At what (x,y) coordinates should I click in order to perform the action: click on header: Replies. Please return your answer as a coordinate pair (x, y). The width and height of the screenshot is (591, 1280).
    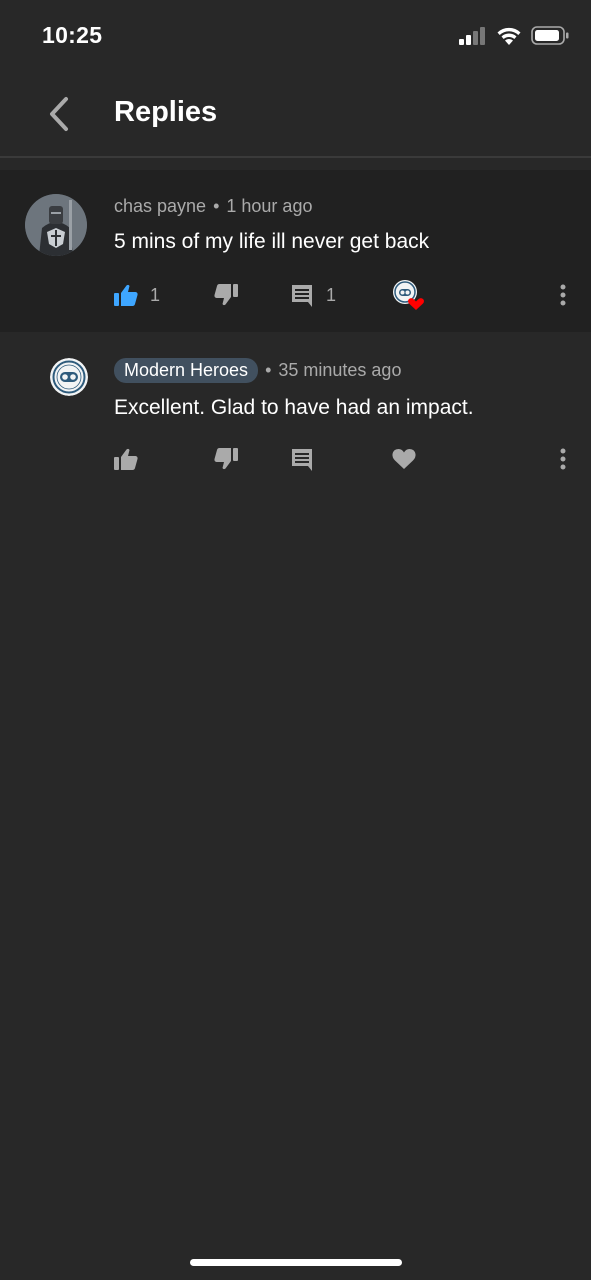
    Looking at the image, I should click on (295, 115).